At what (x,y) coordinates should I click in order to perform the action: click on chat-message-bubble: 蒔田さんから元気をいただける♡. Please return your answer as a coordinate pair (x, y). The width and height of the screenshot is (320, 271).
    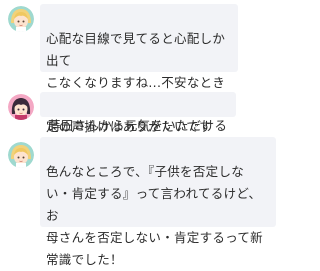
    Looking at the image, I should click on (138, 123).